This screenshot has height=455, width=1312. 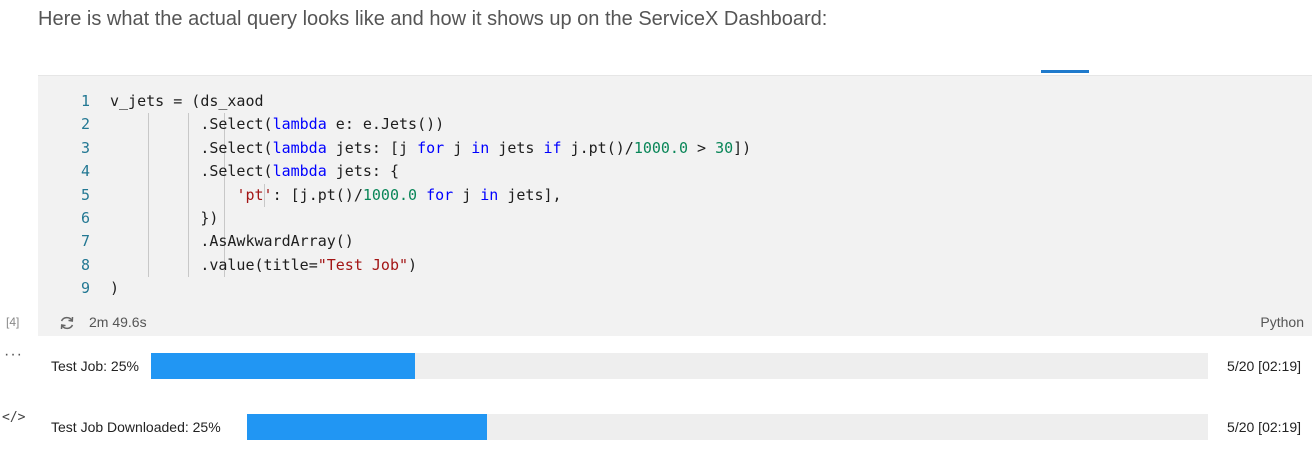 What do you see at coordinates (335, 195) in the screenshot?
I see `code-text: 'pt': [j.pt()/1000.0 for j in jets],` at bounding box center [335, 195].